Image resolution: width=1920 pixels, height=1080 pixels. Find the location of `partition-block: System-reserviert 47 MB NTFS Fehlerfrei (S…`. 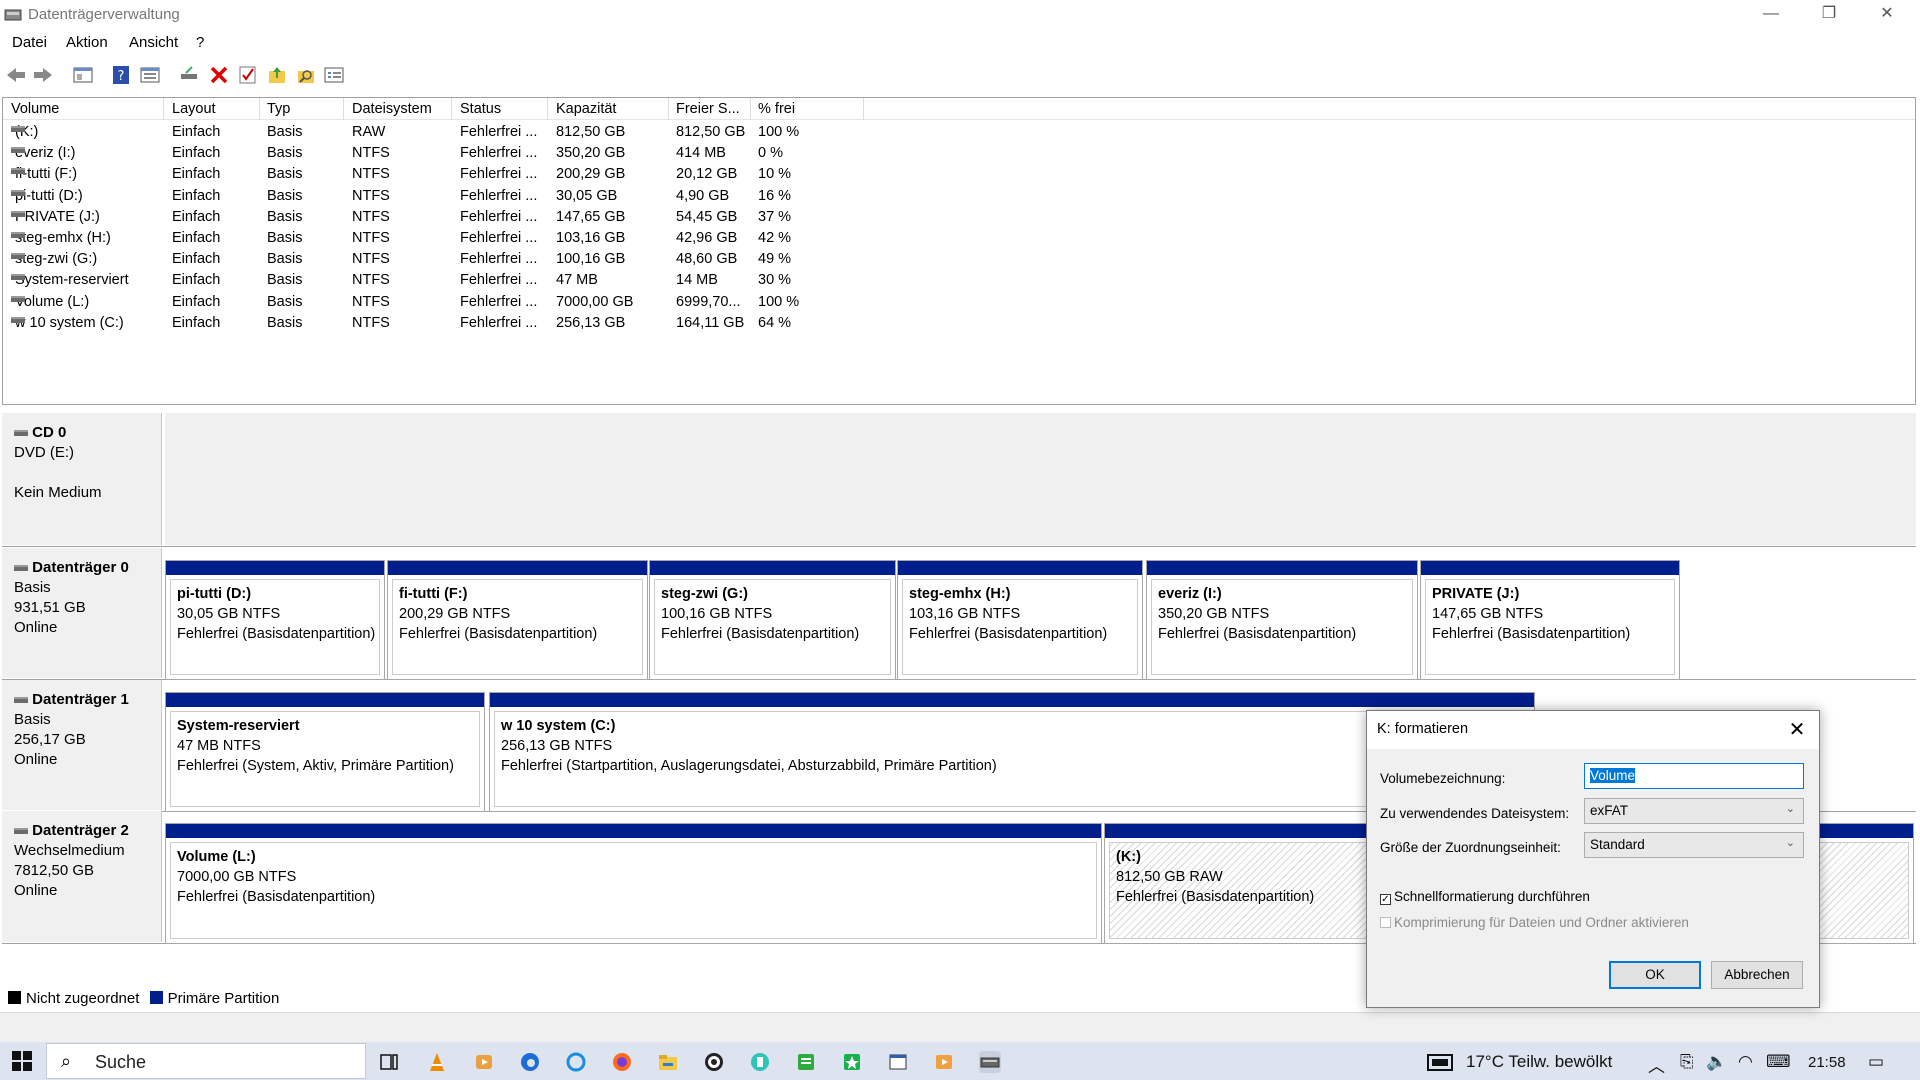

partition-block: System-reserviert 47 MB NTFS Fehlerfrei (S… is located at coordinates (325, 752).